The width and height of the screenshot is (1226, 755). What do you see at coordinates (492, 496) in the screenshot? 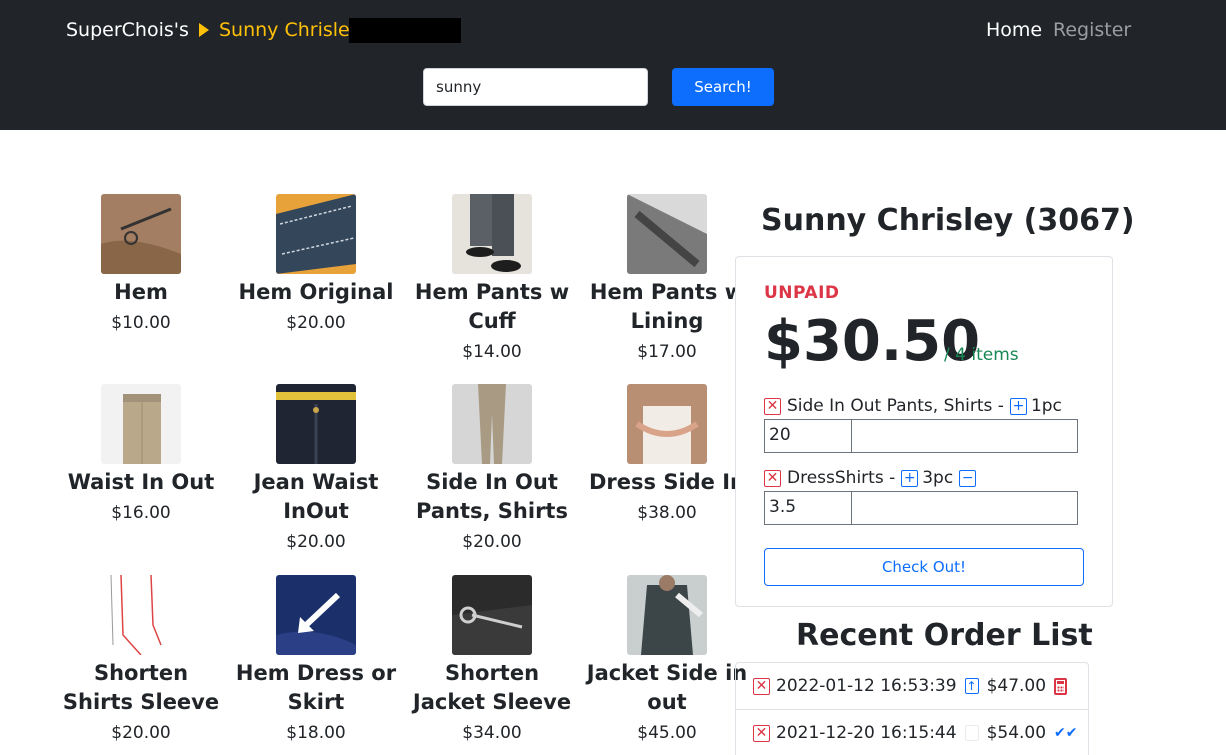
I see `product-name: Side In Out Pants, Shirts` at bounding box center [492, 496].